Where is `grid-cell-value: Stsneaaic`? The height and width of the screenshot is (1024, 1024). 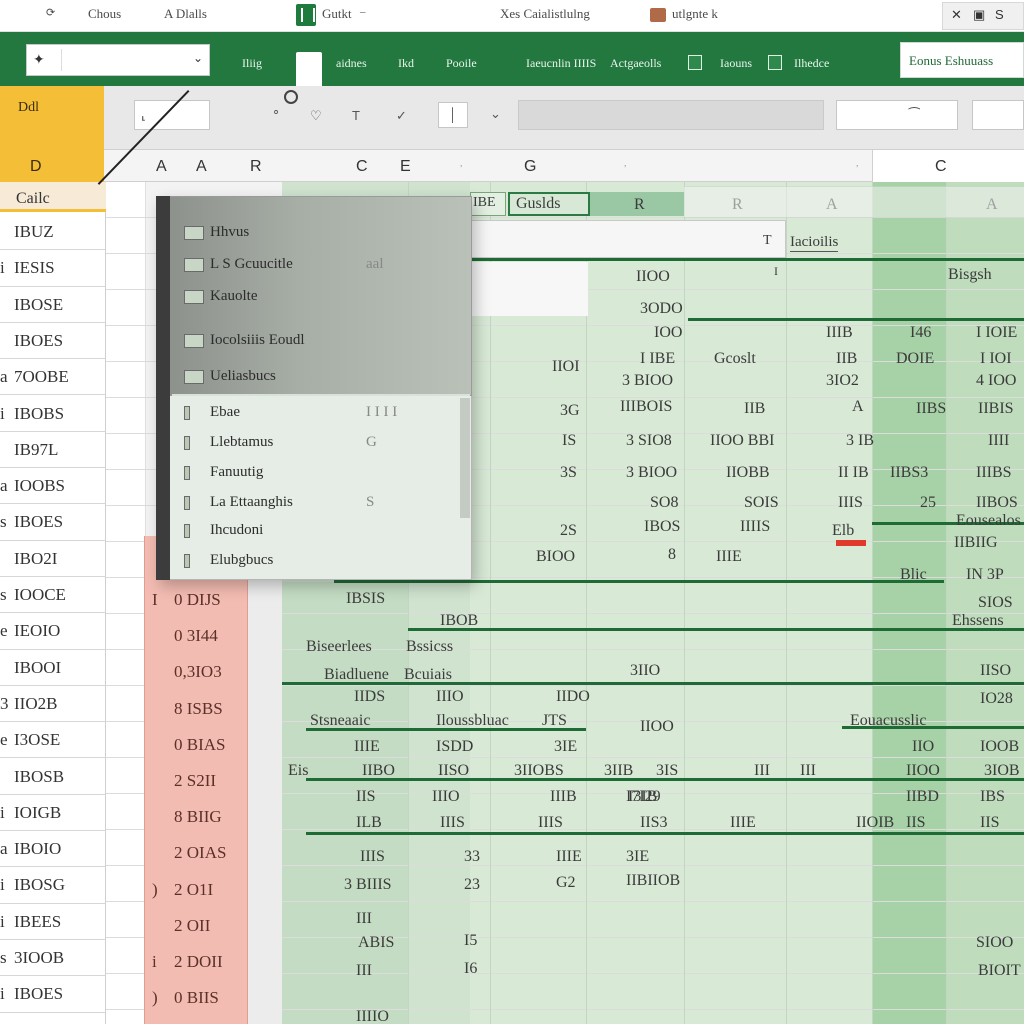 grid-cell-value: Stsneaaic is located at coordinates (340, 721).